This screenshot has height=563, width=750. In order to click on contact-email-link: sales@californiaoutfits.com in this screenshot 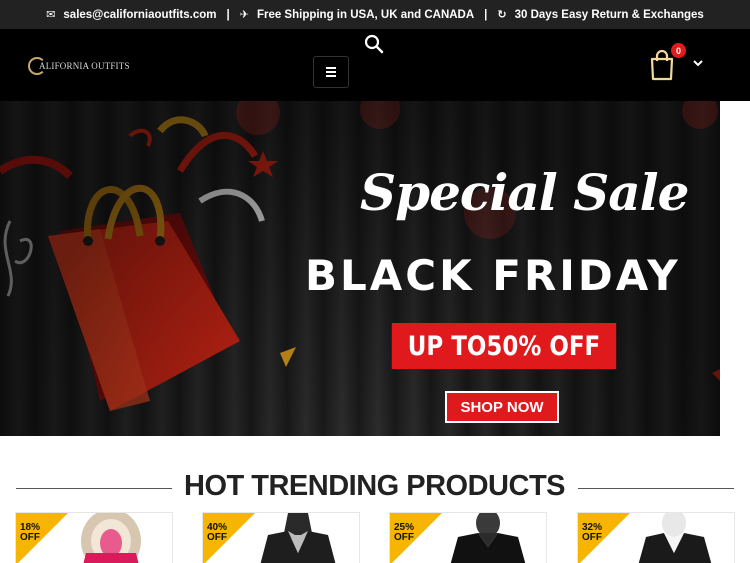, I will do `click(139, 15)`.